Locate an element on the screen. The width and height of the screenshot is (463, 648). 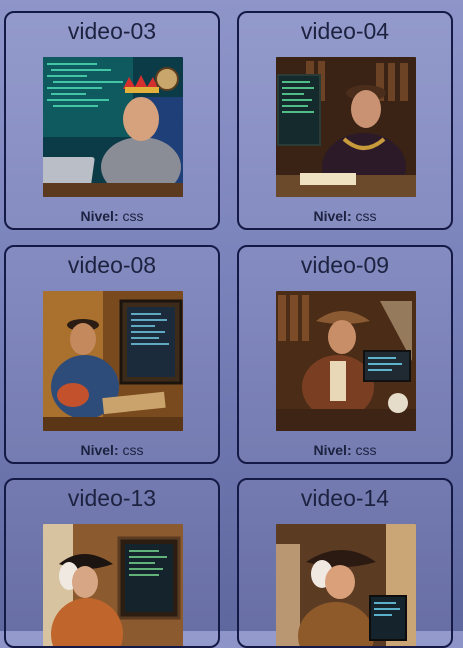
video-title: video-04 is located at coordinates (345, 31).